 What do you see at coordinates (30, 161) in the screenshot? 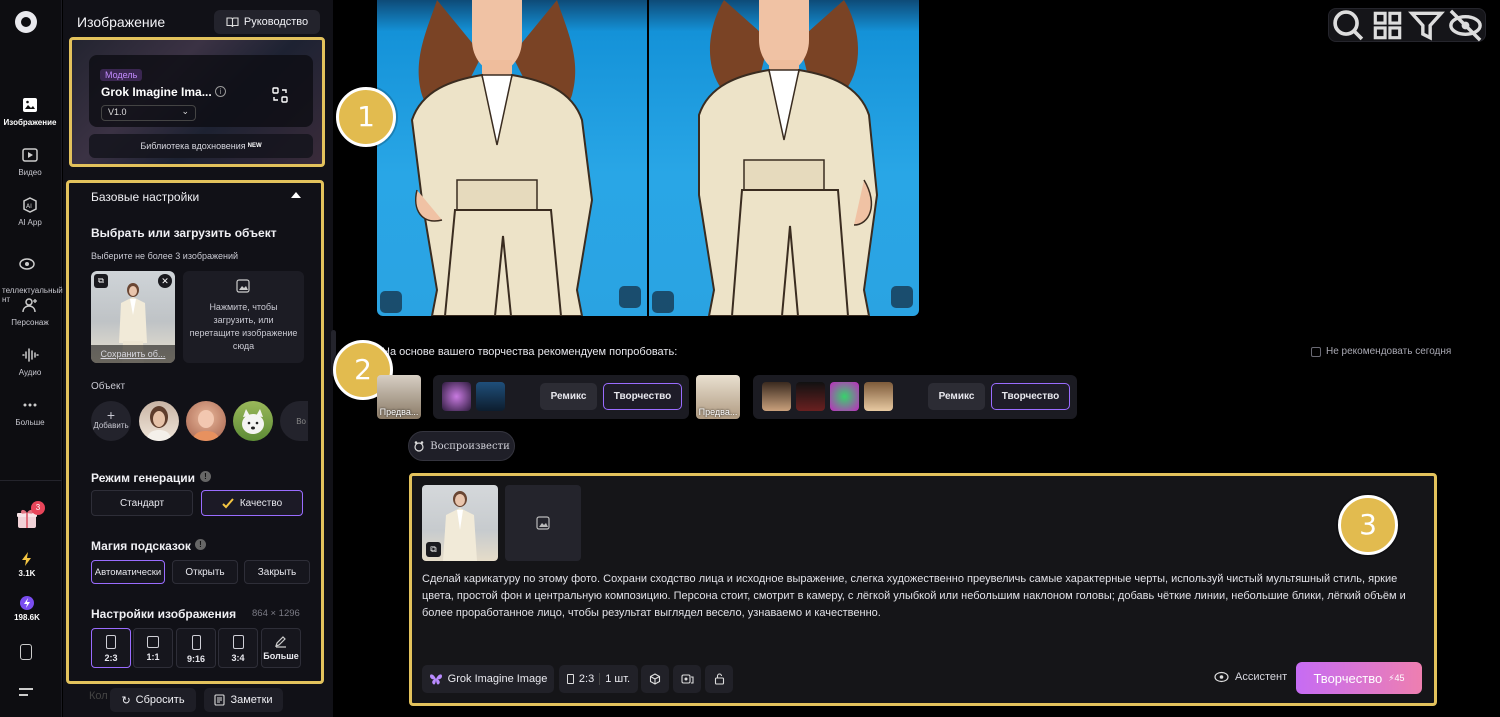
I see `nav-item-video: Видео` at bounding box center [30, 161].